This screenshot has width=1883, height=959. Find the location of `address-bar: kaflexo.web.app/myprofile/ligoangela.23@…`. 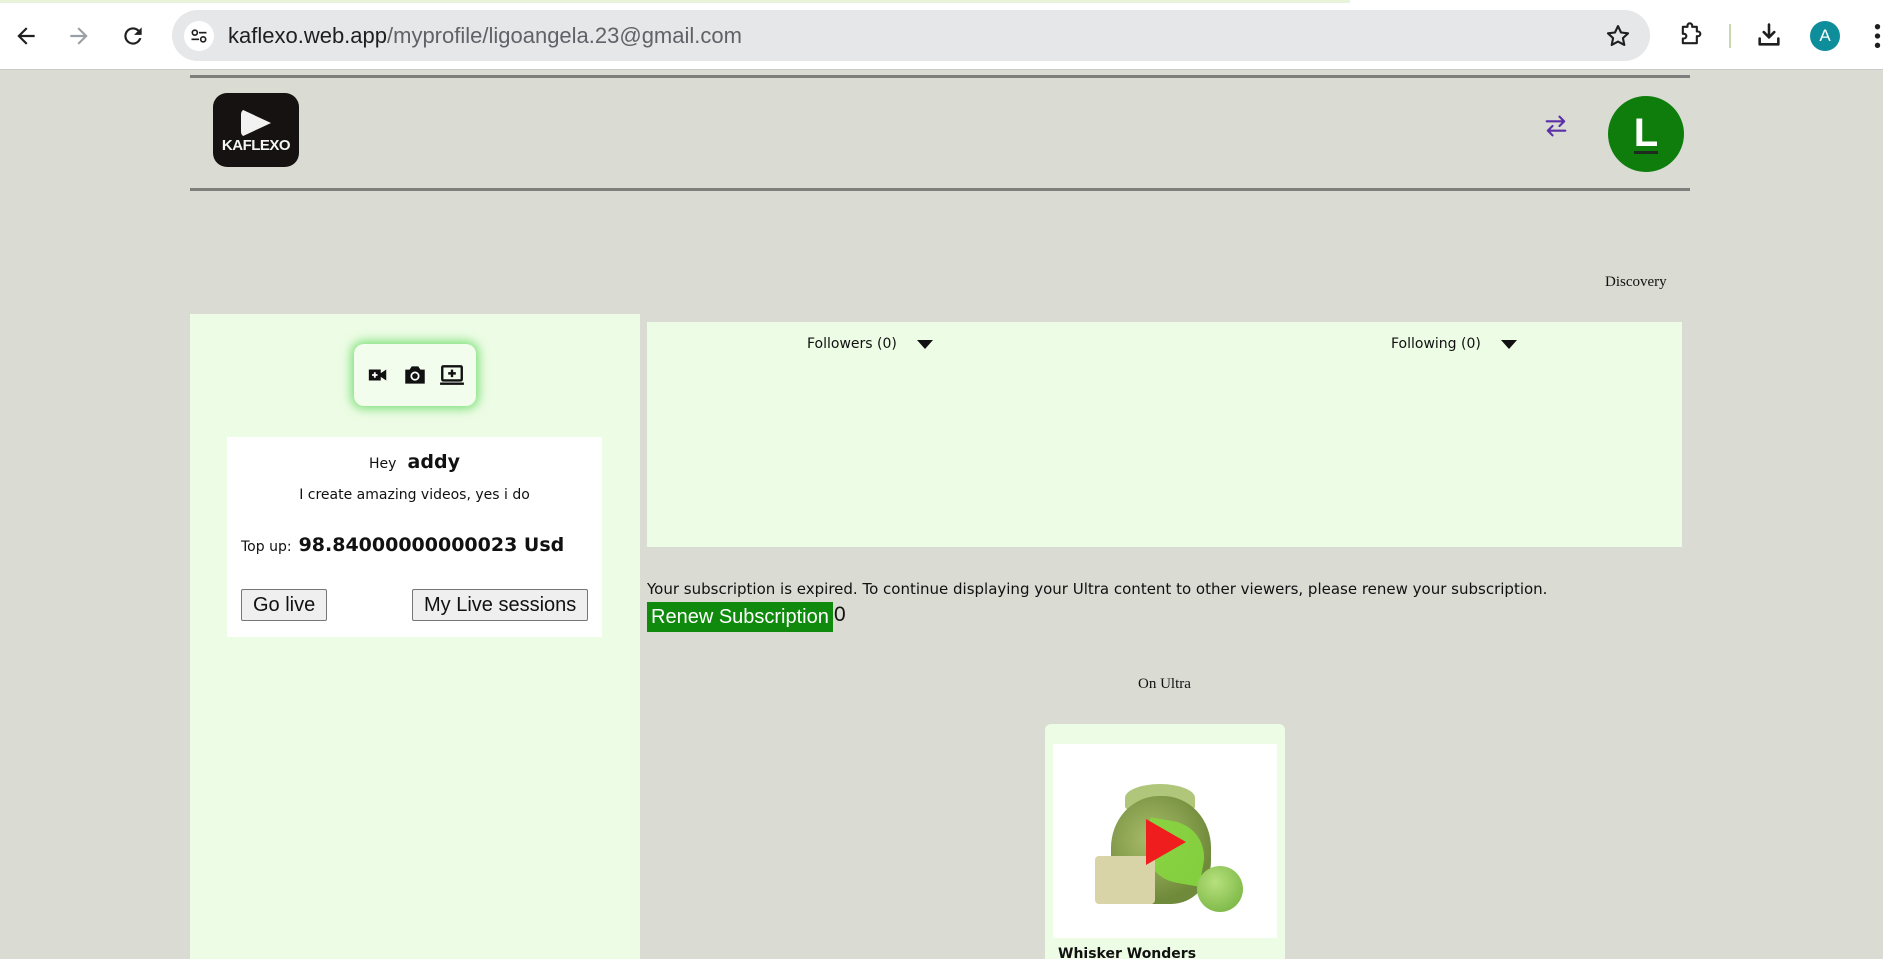

address-bar: kaflexo.web.app/myprofile/ligoangela.23@… is located at coordinates (911, 35).